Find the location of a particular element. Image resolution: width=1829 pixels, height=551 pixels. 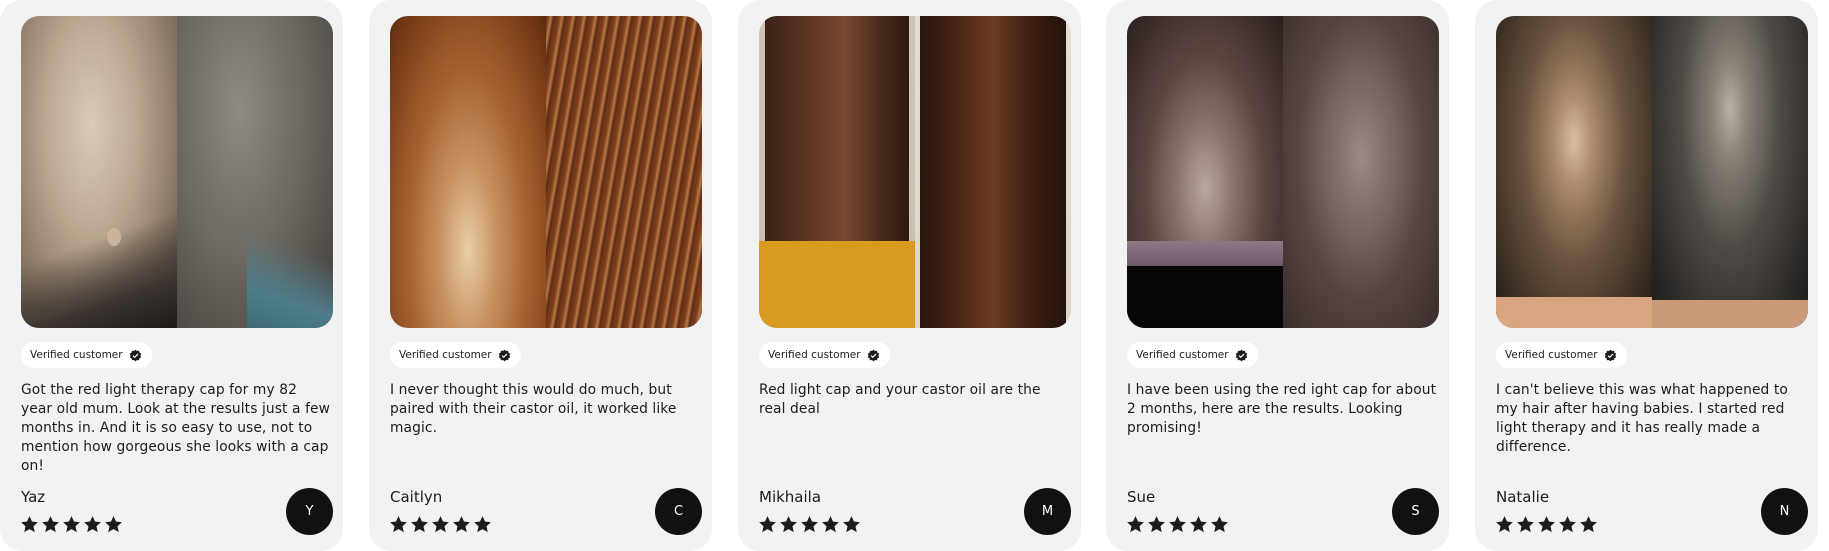

avatar: M is located at coordinates (1047, 511).